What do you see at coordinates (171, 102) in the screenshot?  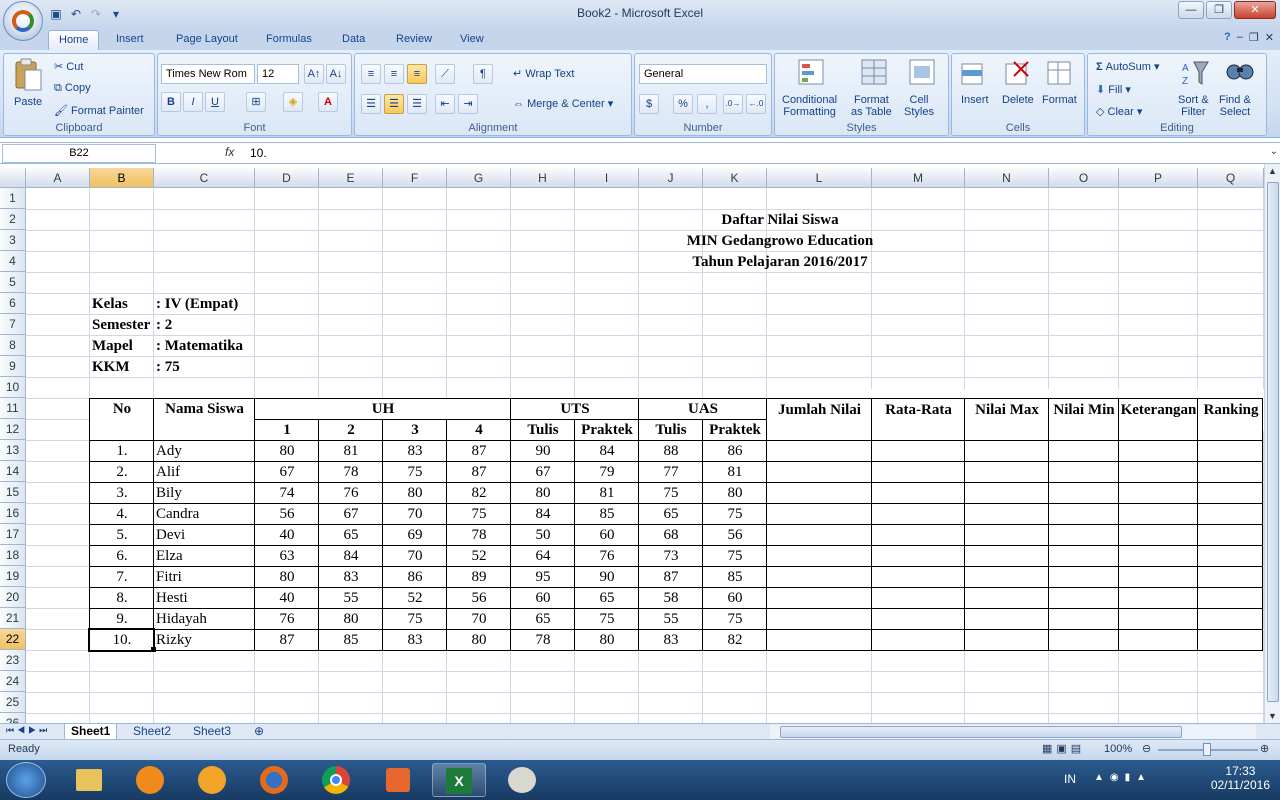 I see `bold-button: B` at bounding box center [171, 102].